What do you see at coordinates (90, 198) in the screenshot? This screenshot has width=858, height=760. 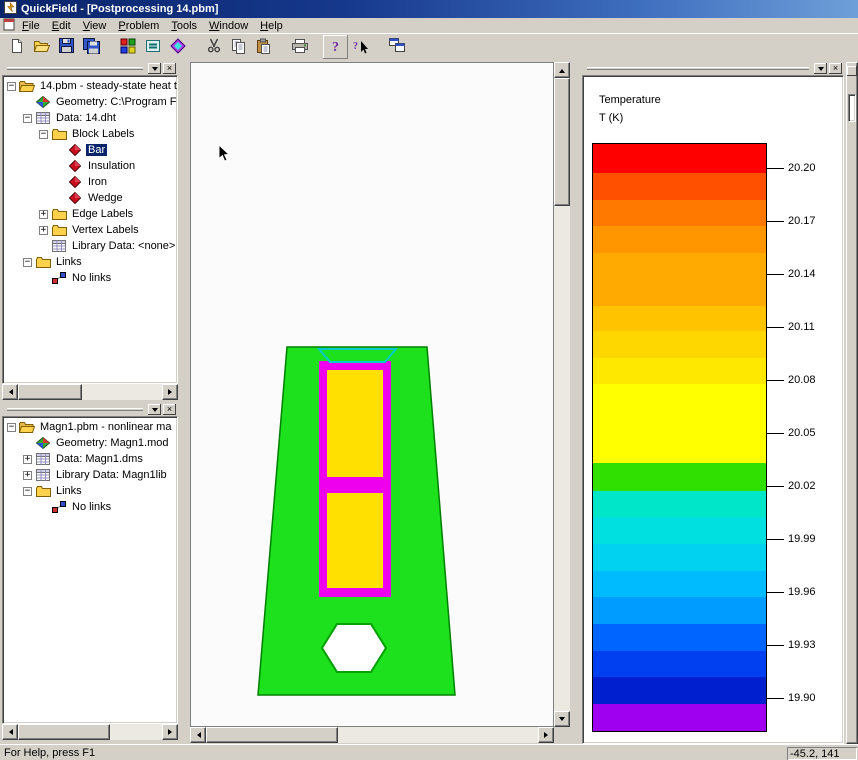 I see `tree-item-wedge: Wedge` at bounding box center [90, 198].